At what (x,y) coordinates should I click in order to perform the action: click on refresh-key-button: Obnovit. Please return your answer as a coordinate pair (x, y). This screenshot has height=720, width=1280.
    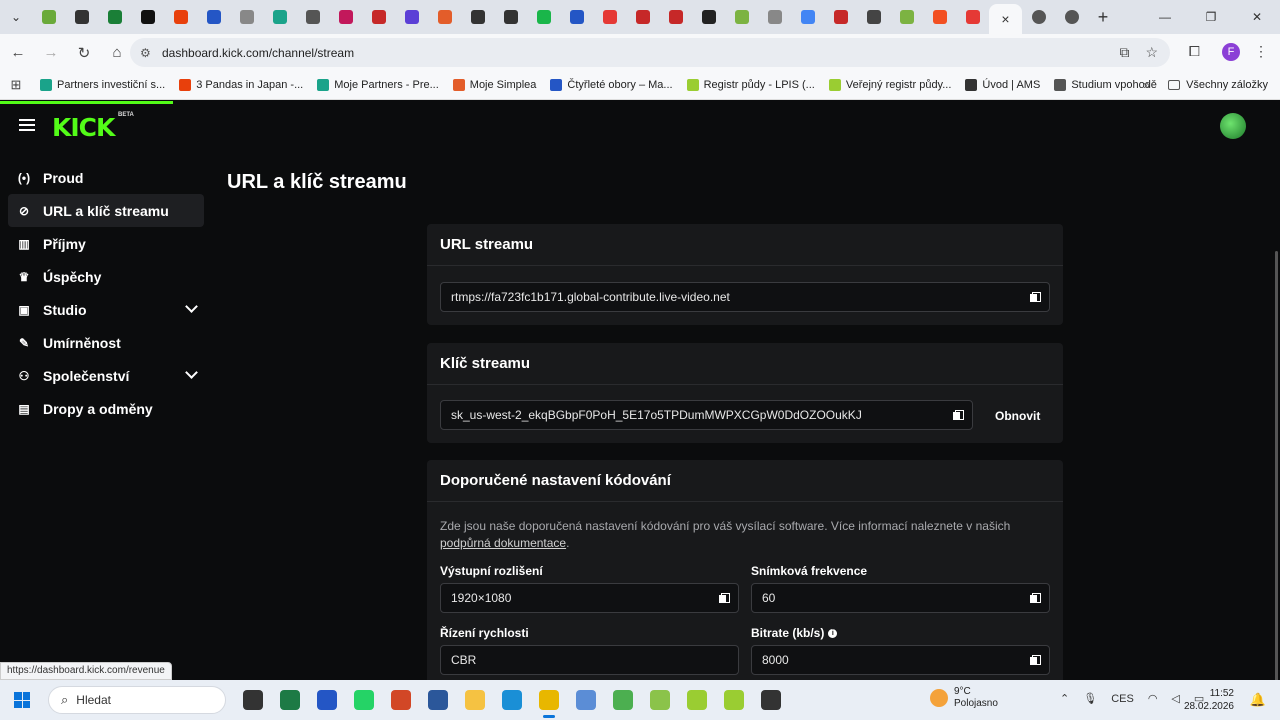
    Looking at the image, I should click on (1017, 416).